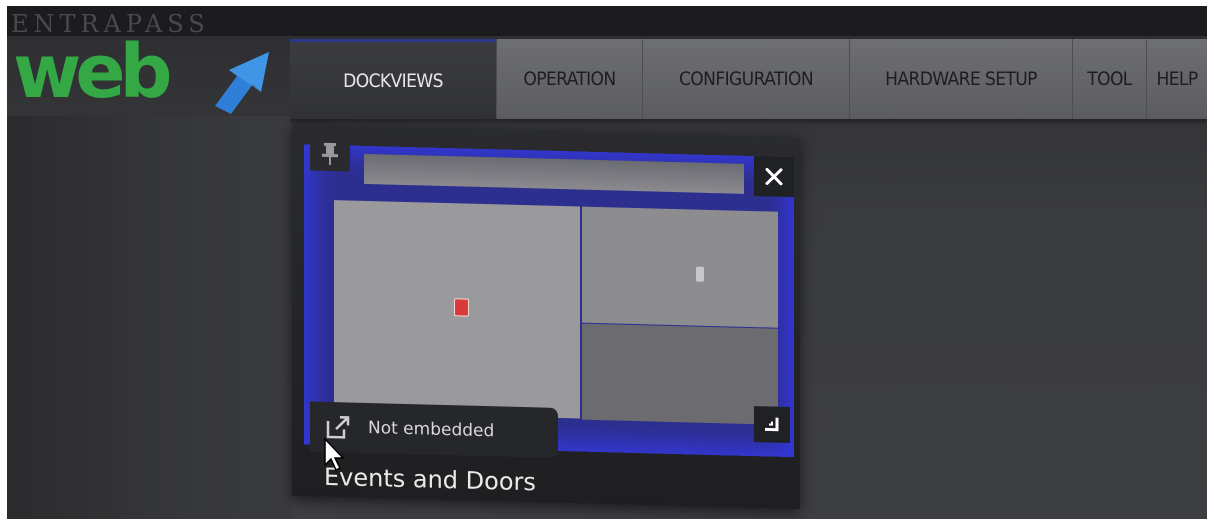  I want to click on menu-hardware-setup: HARDWARE SETUP, so click(961, 79).